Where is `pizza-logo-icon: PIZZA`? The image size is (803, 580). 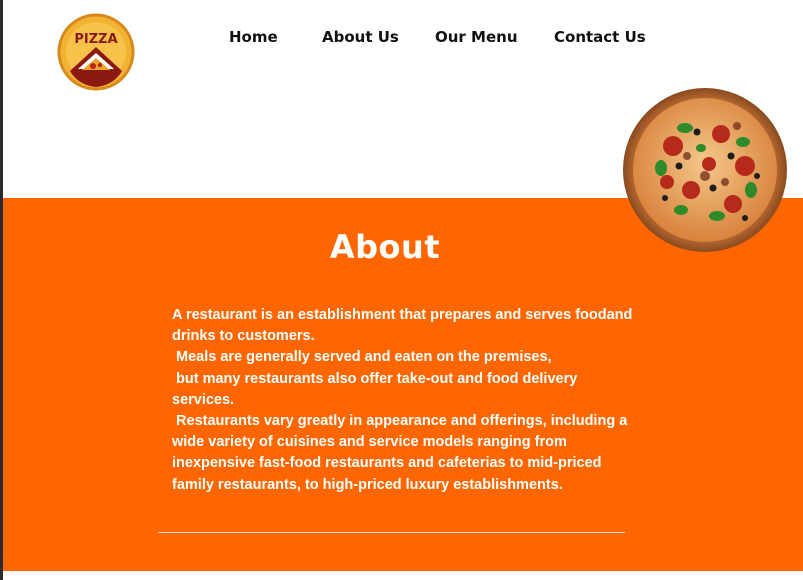 pizza-logo-icon: PIZZA is located at coordinates (96, 52).